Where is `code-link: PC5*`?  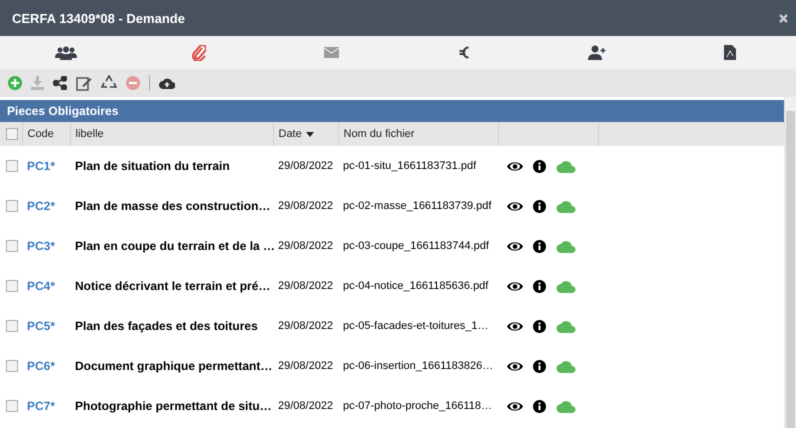 code-link: PC5* is located at coordinates (41, 326).